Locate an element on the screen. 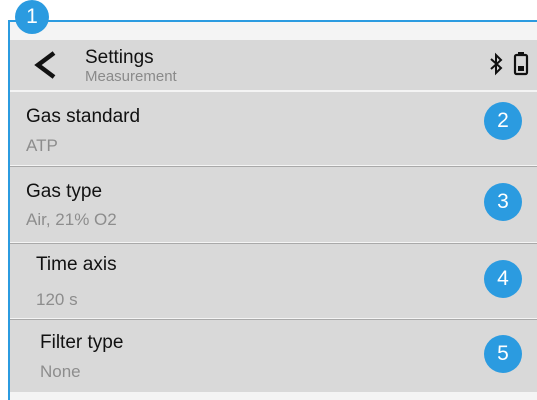 This screenshot has width=537, height=400. callout-badge-2: 2 is located at coordinates (503, 121).